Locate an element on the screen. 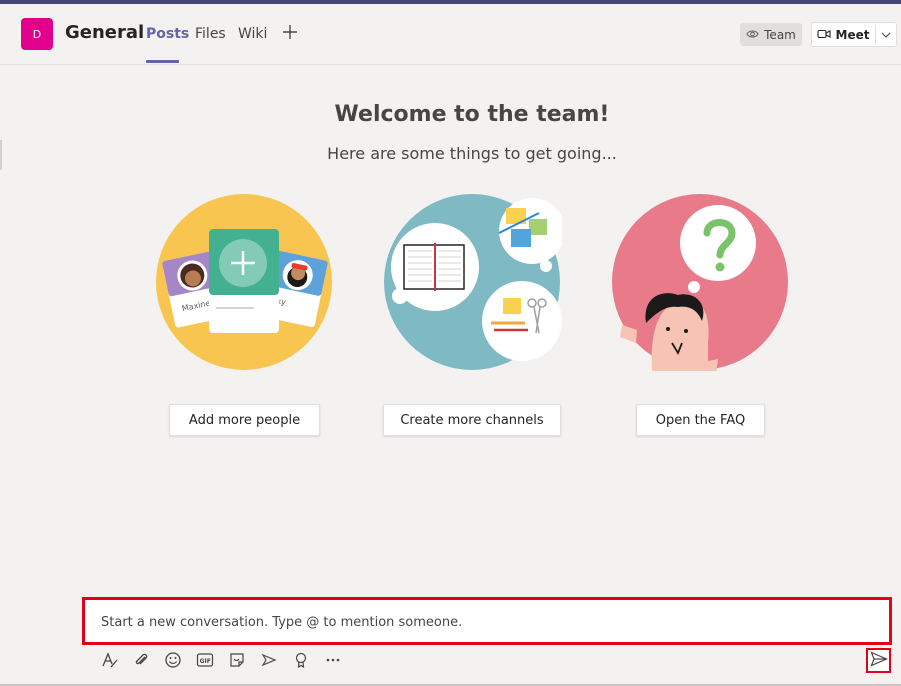 The width and height of the screenshot is (901, 686). sticker-icon is located at coordinates (237, 660).